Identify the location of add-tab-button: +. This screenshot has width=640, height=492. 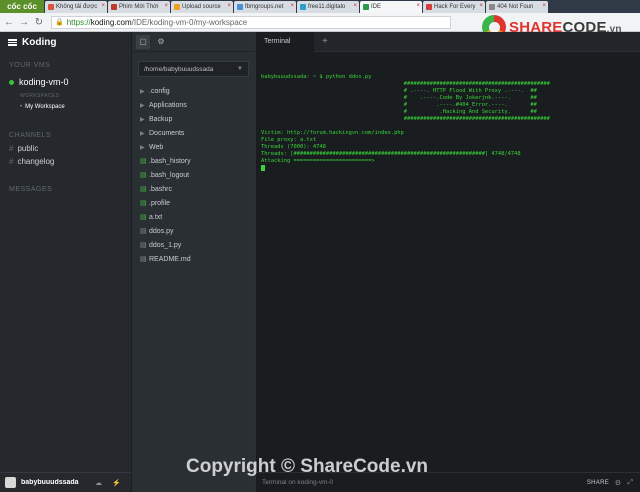
(325, 41).